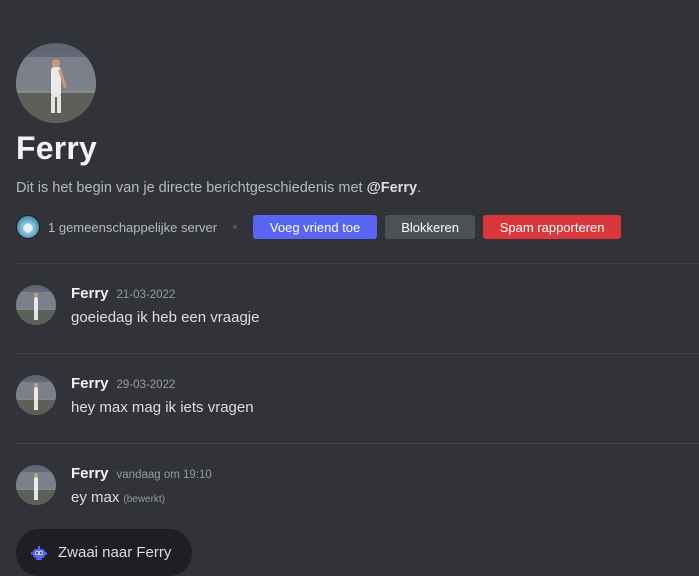 This screenshot has width=699, height=576. I want to click on message-timestamp: 21-03-2022, so click(146, 295).